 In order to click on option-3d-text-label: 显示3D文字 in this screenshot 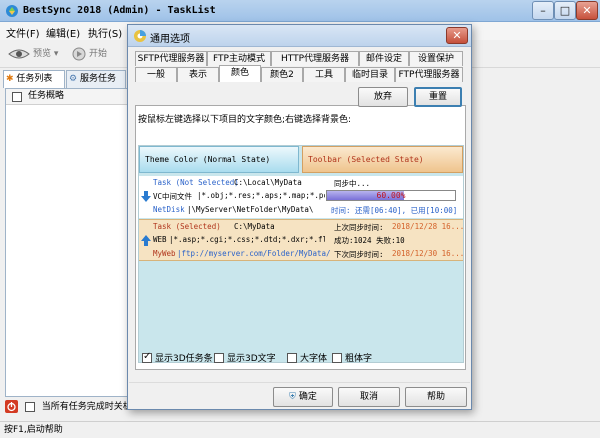, I will do `click(251, 359)`.